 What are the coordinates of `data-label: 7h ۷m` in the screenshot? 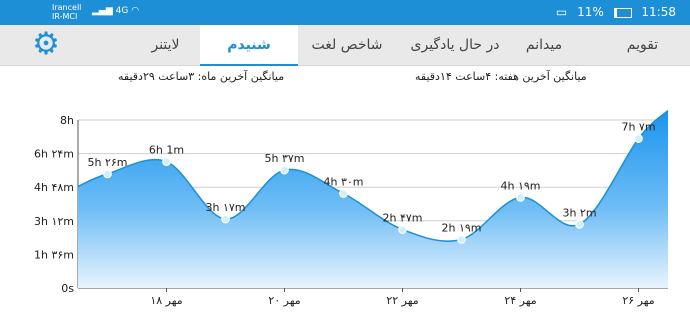 It's located at (638, 127).